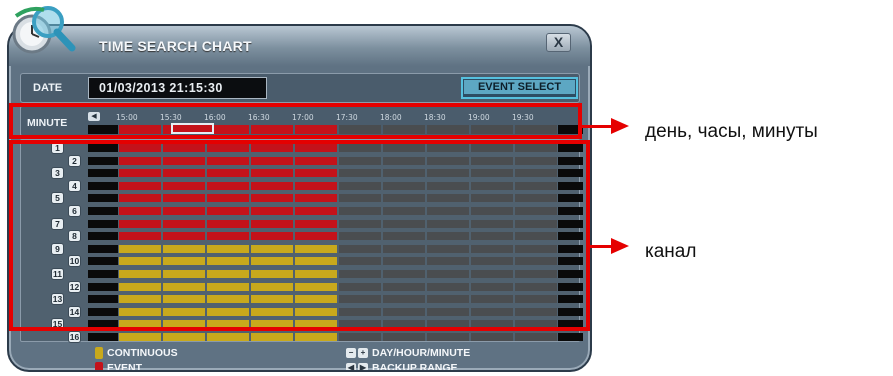 The width and height of the screenshot is (893, 376). I want to click on date-row: DATE 01/03/2013 21:15:30 EVENT SELECT, so click(300, 88).